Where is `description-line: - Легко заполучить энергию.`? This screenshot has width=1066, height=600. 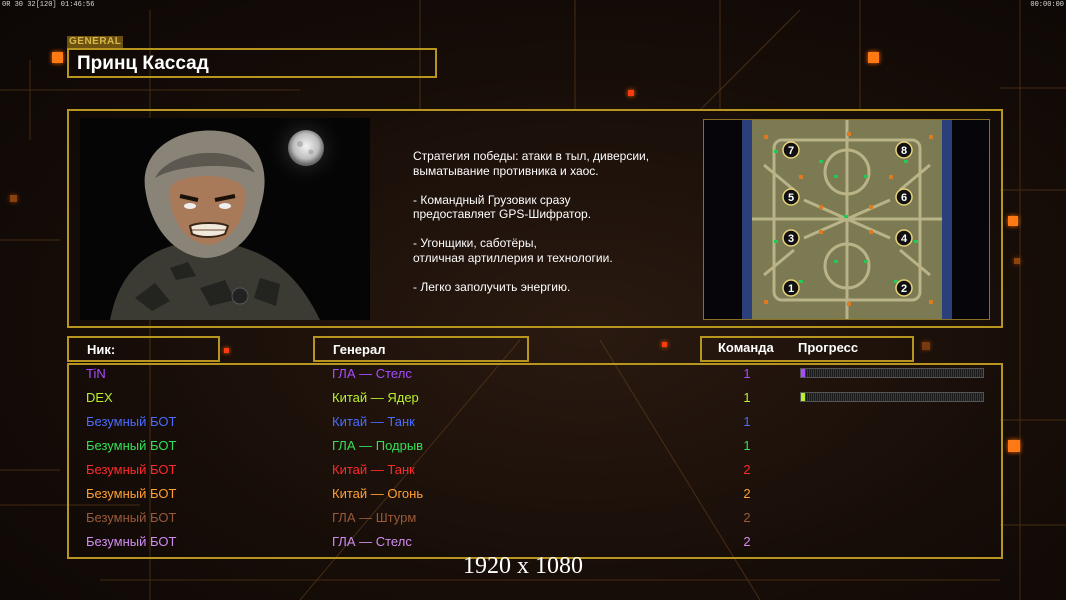 description-line: - Легко заполучить энергию. is located at coordinates (492, 286).